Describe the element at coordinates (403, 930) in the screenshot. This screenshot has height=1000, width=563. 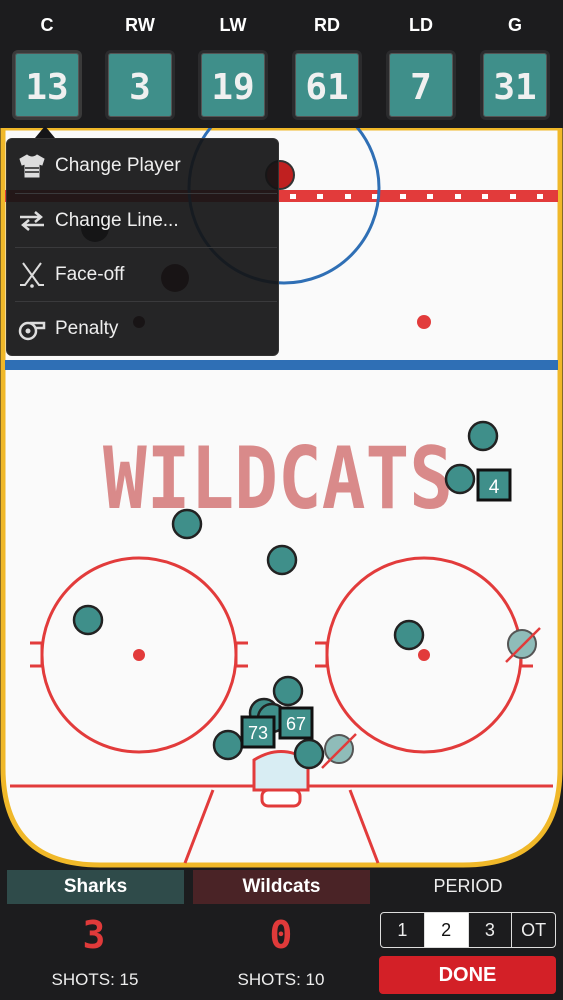
I see `period-button-1: 1` at that location.